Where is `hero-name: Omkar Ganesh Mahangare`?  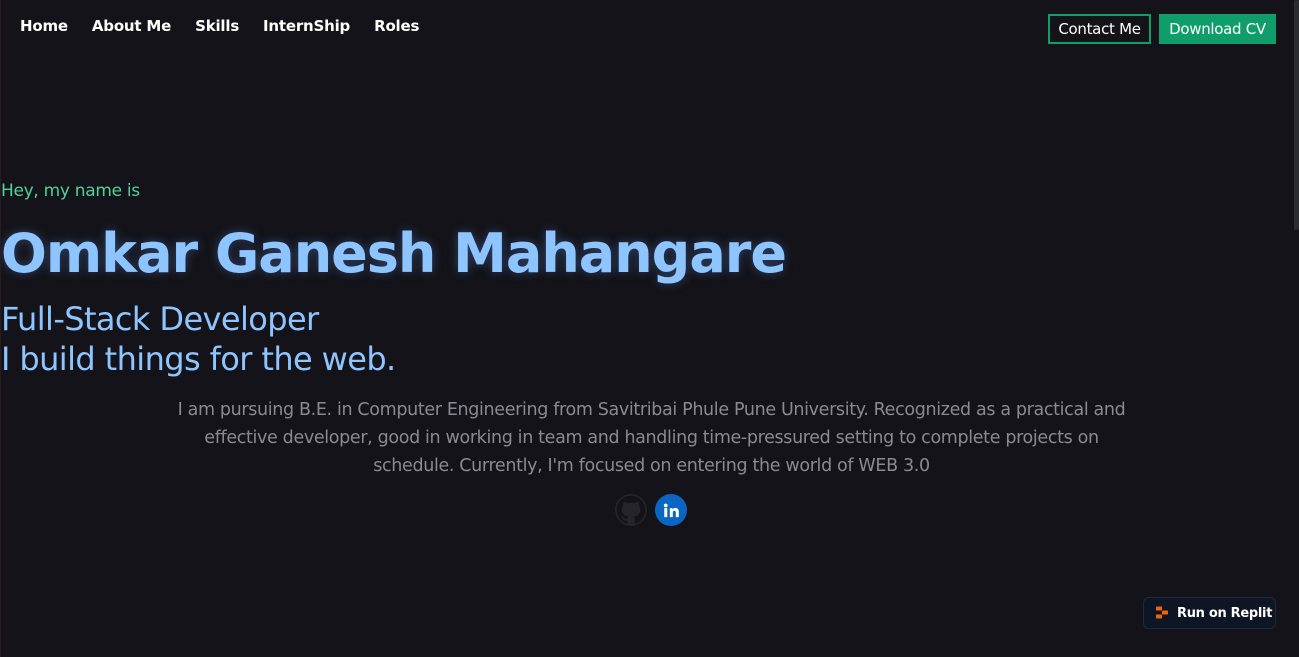 hero-name: Omkar Ganesh Mahangare is located at coordinates (394, 253).